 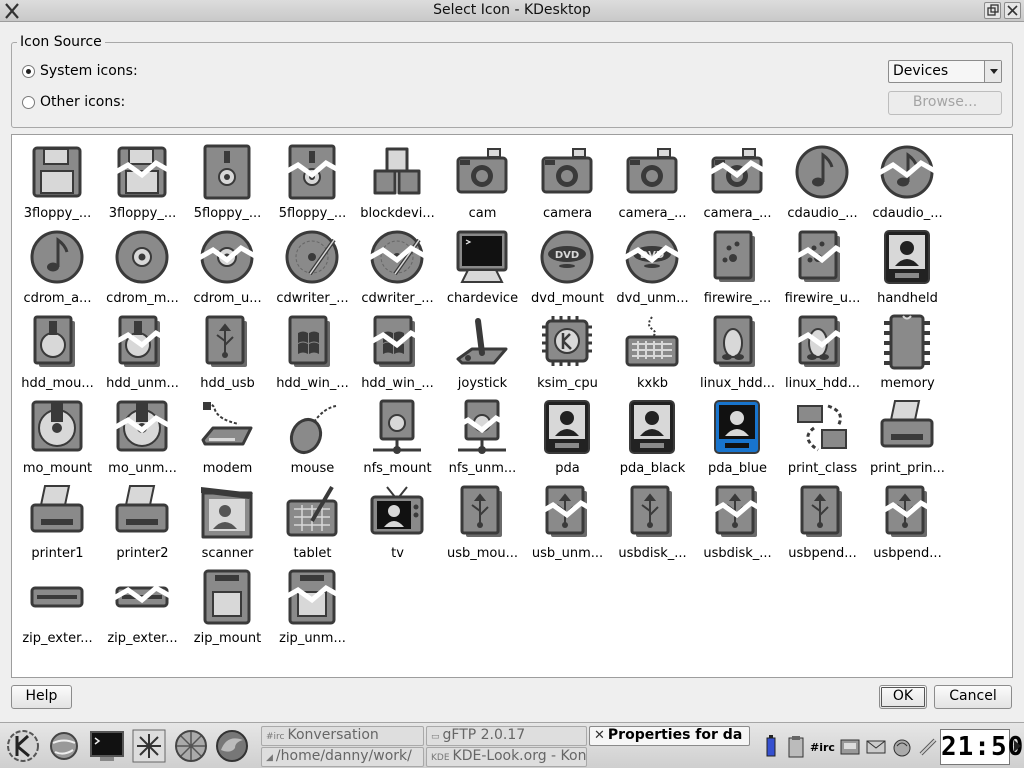 I want to click on fan-icon, so click(x=191, y=746).